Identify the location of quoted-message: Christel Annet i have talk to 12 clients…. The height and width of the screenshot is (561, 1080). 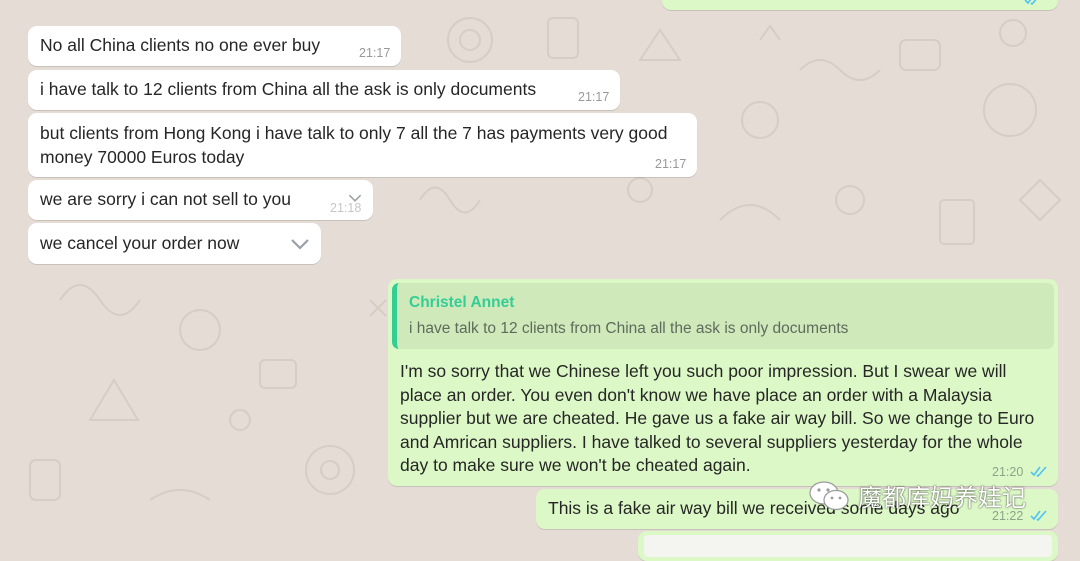
(723, 316).